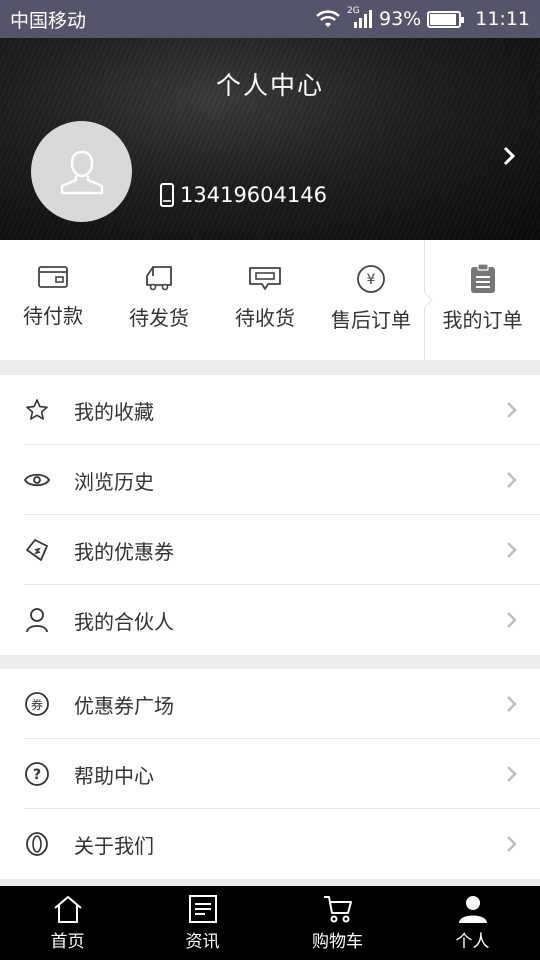  What do you see at coordinates (124, 551) in the screenshot?
I see `menu-item-label: 我的优惠券` at bounding box center [124, 551].